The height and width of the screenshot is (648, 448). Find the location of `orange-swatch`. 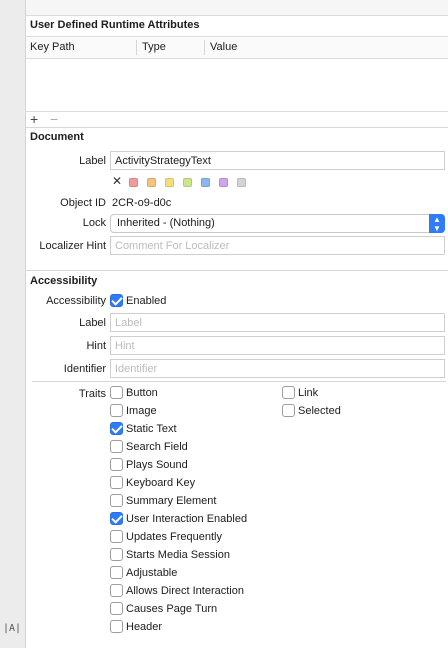

orange-swatch is located at coordinates (151, 182).